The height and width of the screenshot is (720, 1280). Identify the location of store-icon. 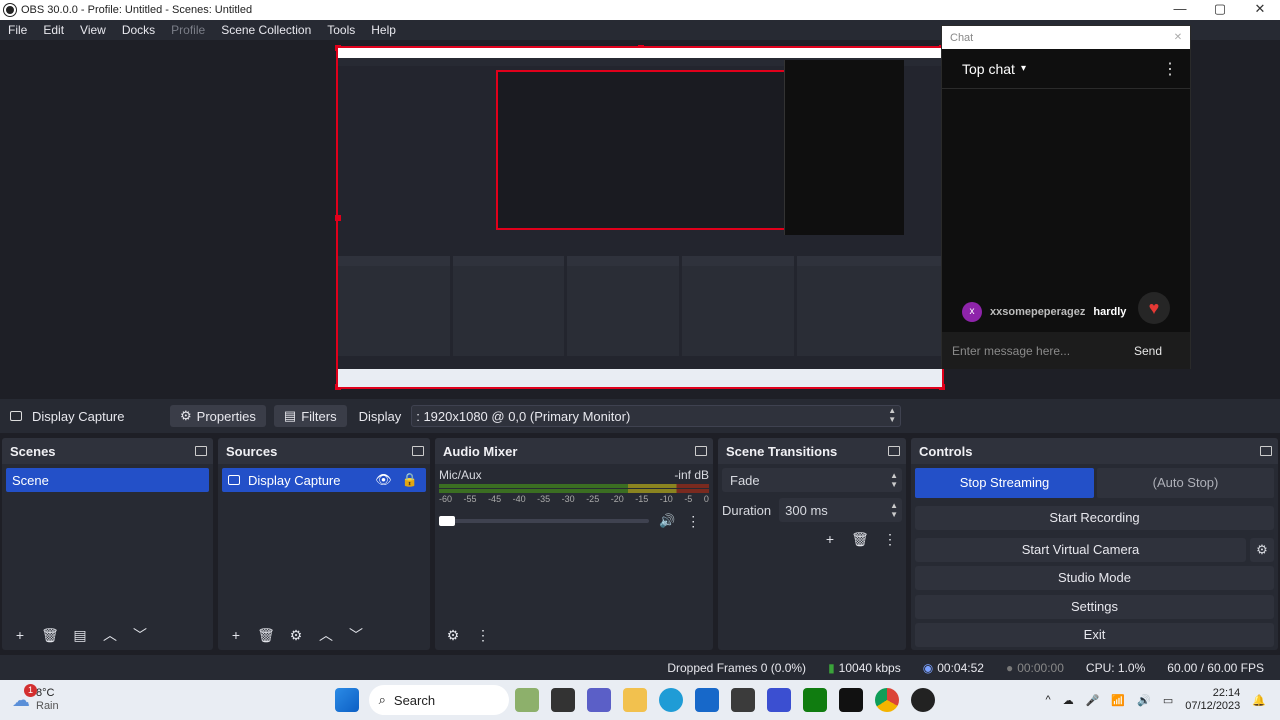
(706, 700).